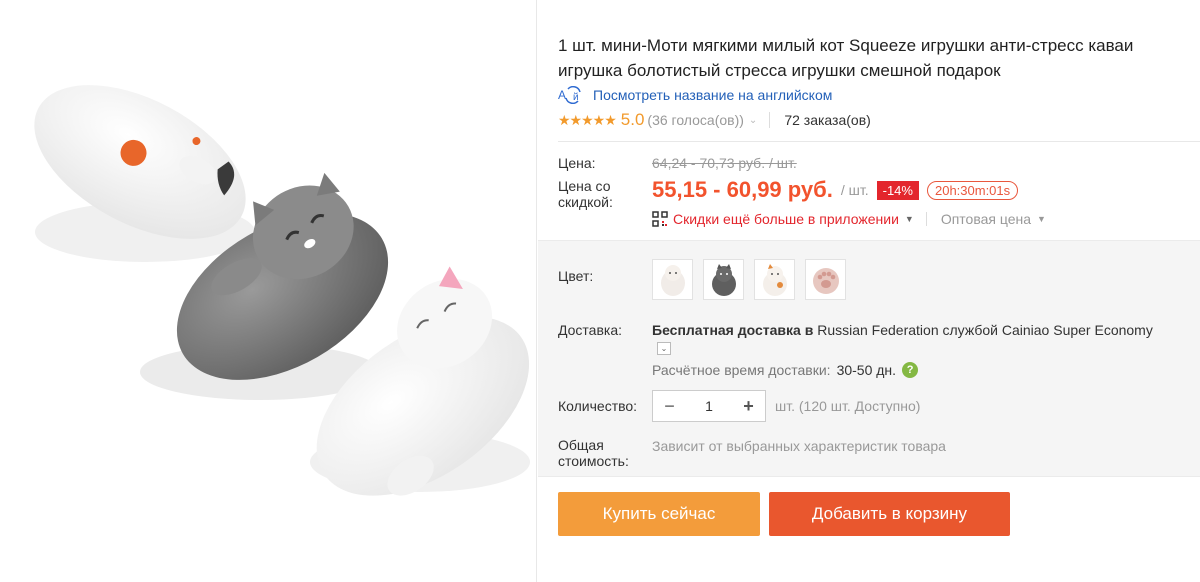 The height and width of the screenshot is (582, 1200). I want to click on shipping-free-text: Бесплатная доставка в, so click(733, 330).